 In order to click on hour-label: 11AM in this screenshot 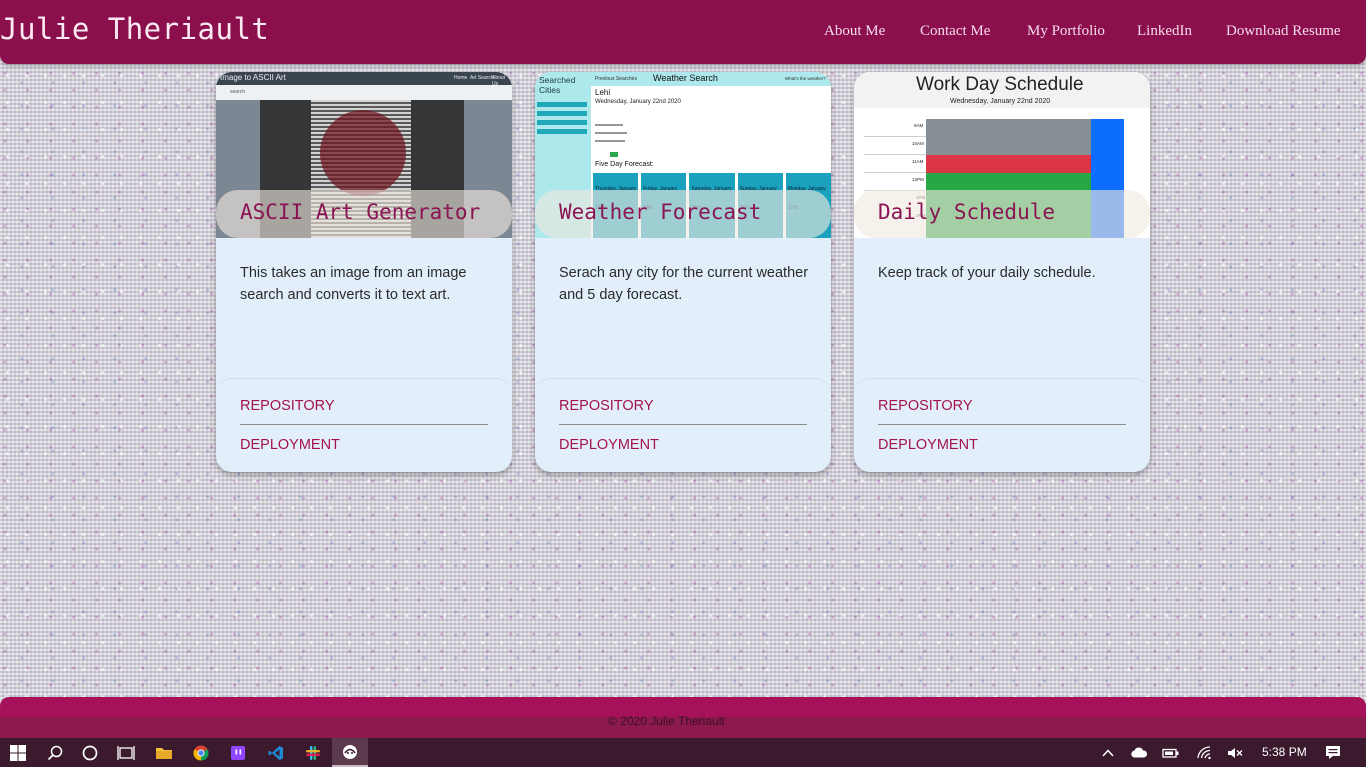, I will do `click(918, 161)`.